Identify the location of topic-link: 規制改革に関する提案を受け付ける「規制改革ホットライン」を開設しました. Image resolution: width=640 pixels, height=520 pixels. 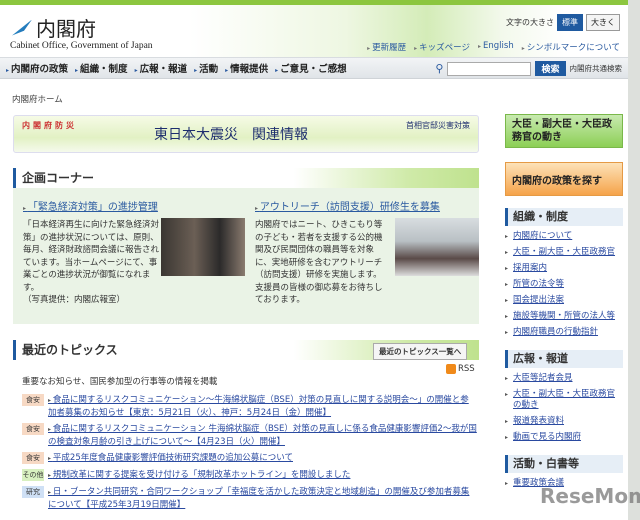
(199, 475).